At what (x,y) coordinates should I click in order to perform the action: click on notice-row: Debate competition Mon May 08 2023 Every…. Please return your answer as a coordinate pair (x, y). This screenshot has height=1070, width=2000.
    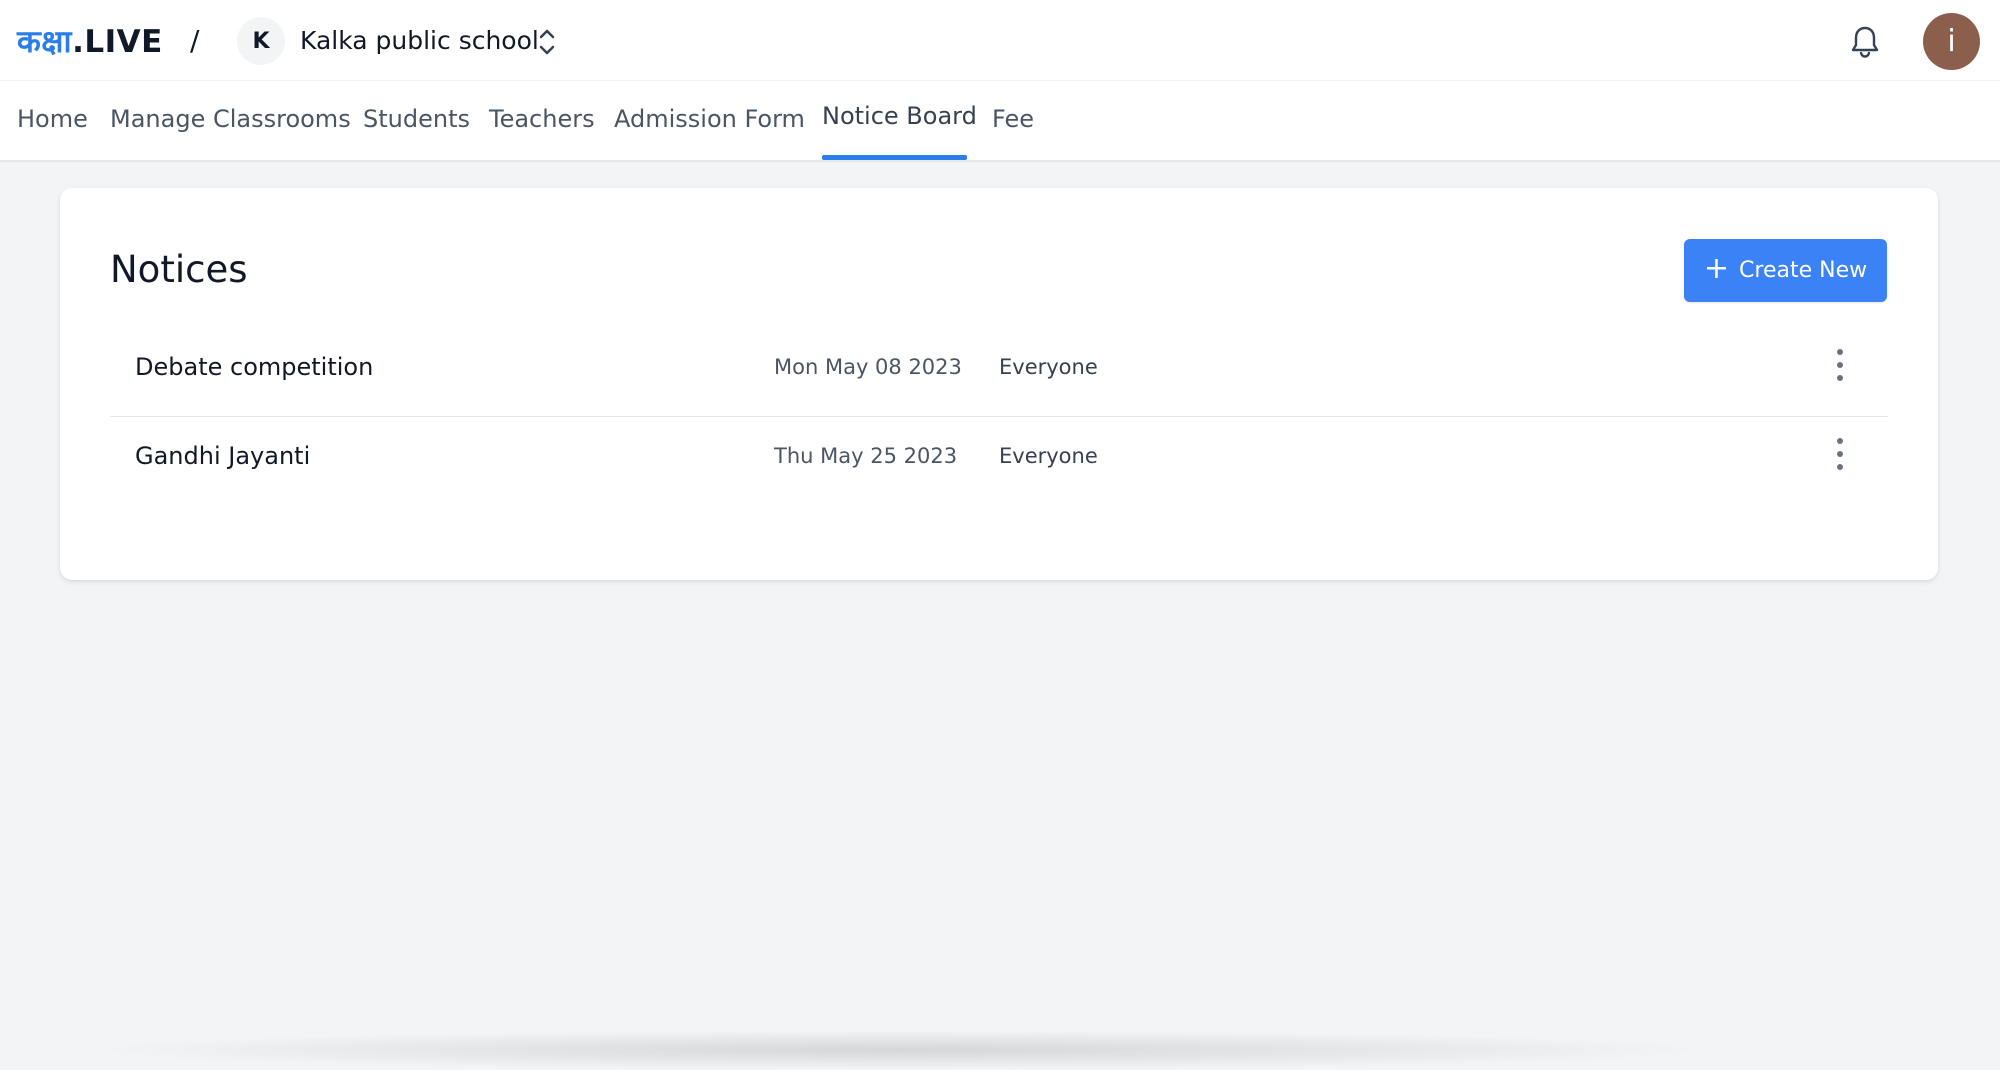
    Looking at the image, I should click on (999, 373).